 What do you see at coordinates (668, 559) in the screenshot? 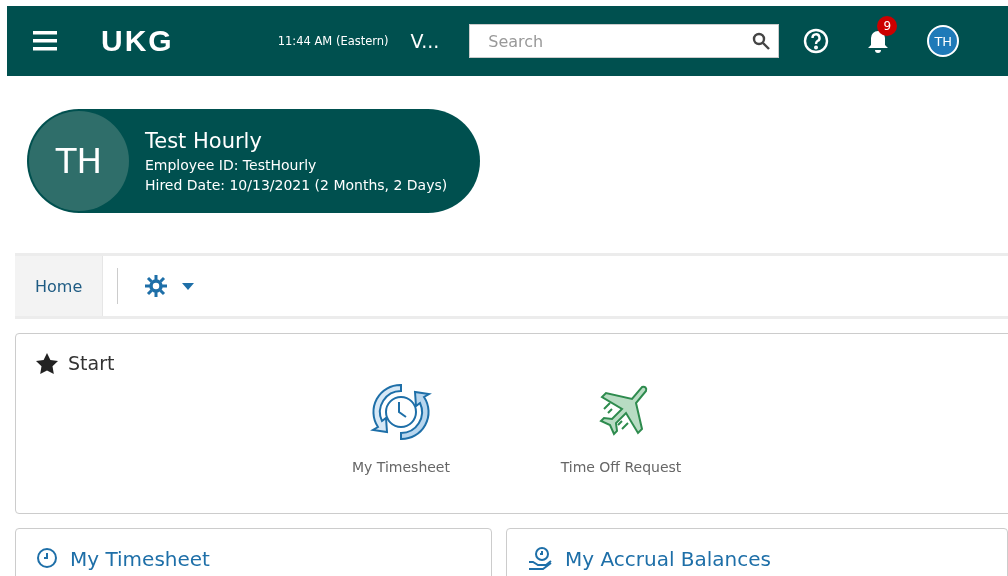
I see `card-title: My Accrual Balances` at bounding box center [668, 559].